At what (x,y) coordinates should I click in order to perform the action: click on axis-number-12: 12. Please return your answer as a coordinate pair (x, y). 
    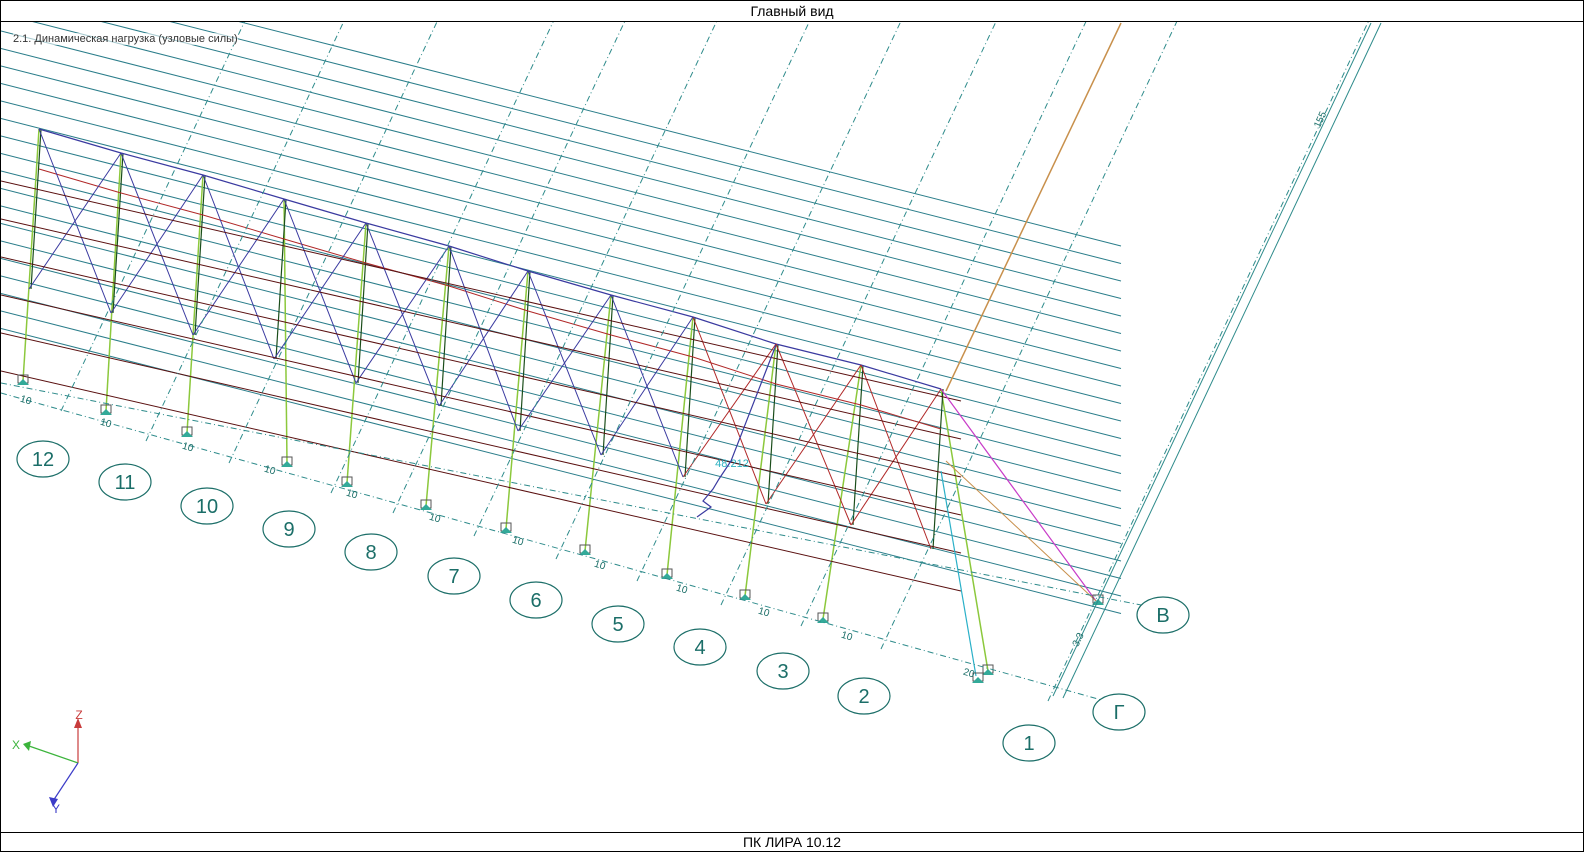
    Looking at the image, I should click on (43, 460).